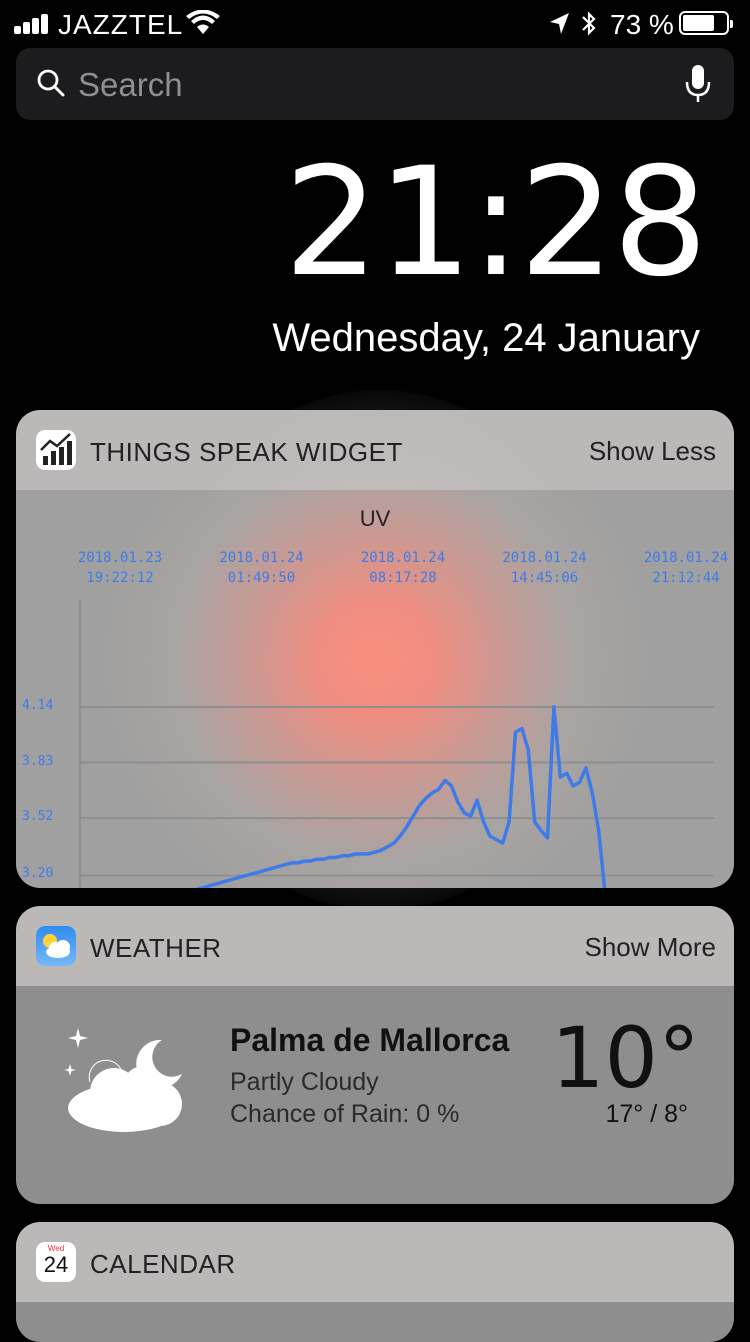 The image size is (750, 1342). Describe the element at coordinates (345, 1114) in the screenshot. I see `weather-rain-chance: Chance of Rain: 0 %` at that location.